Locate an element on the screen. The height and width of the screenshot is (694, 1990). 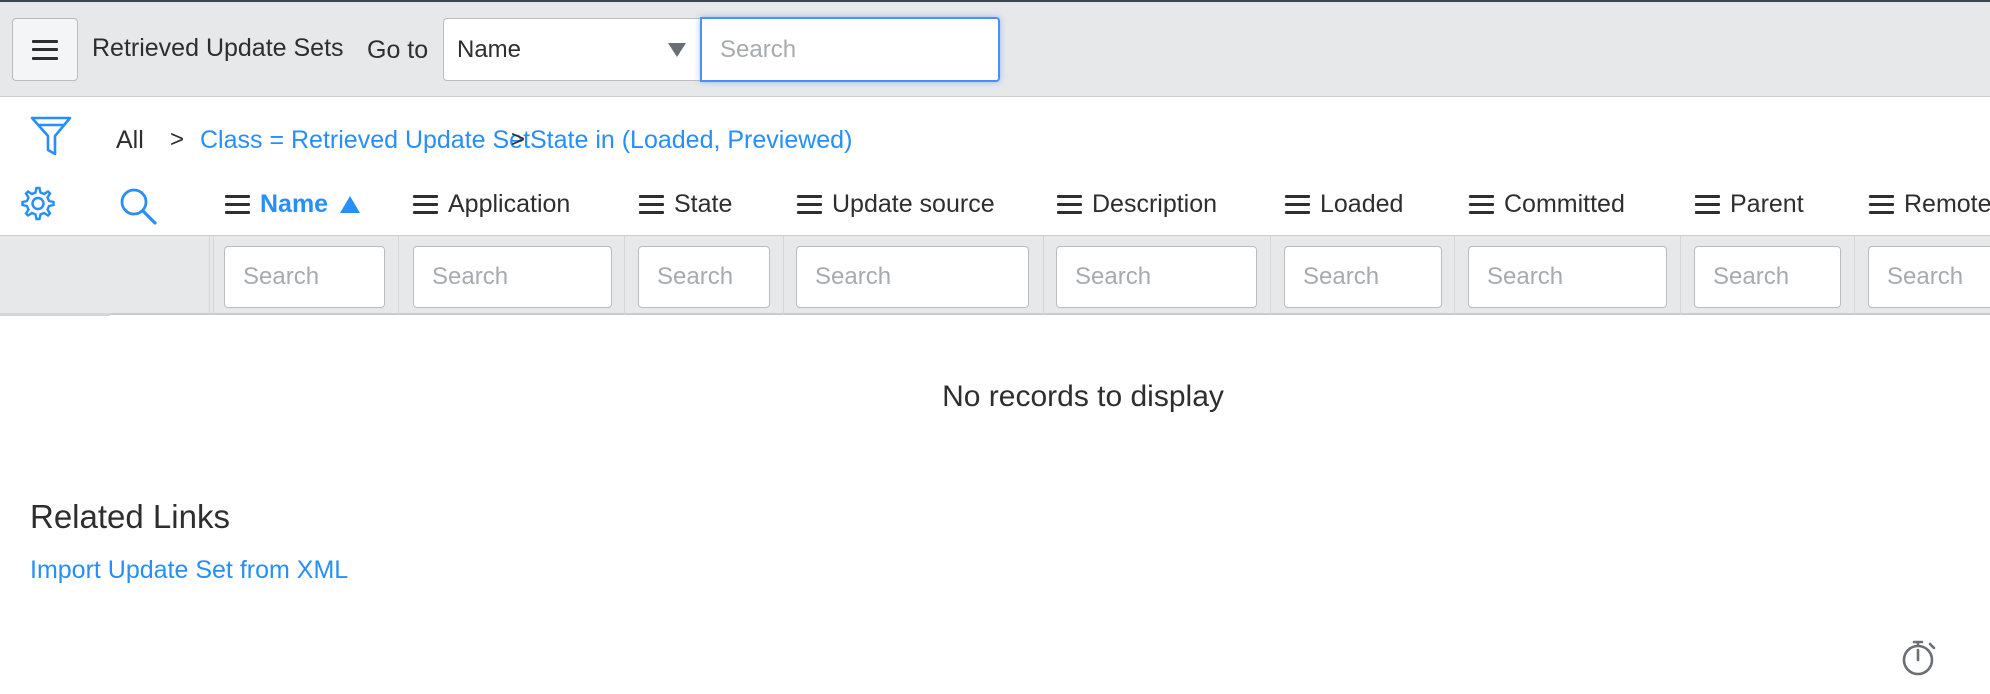
column-label: Remote is located at coordinates (1947, 204).